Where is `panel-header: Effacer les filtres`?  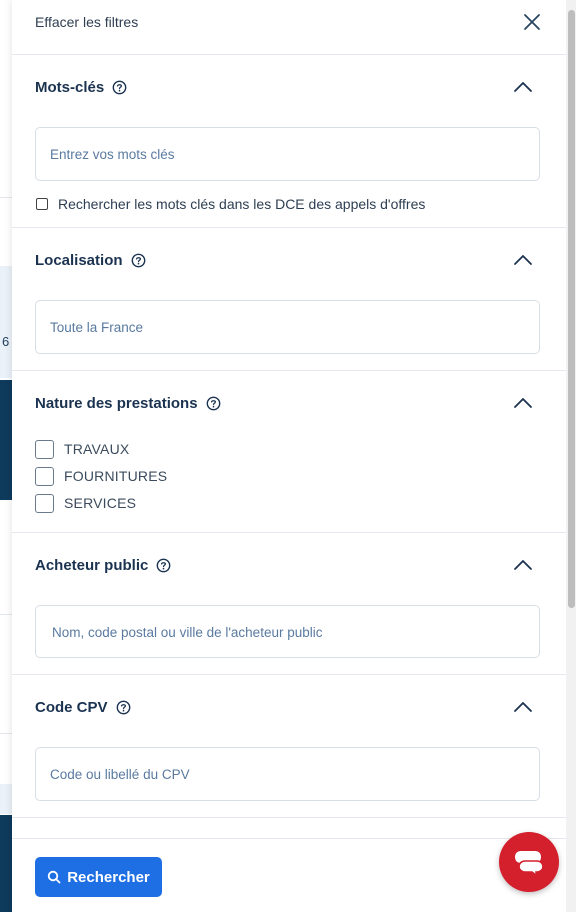
panel-header: Effacer les filtres is located at coordinates (289, 27).